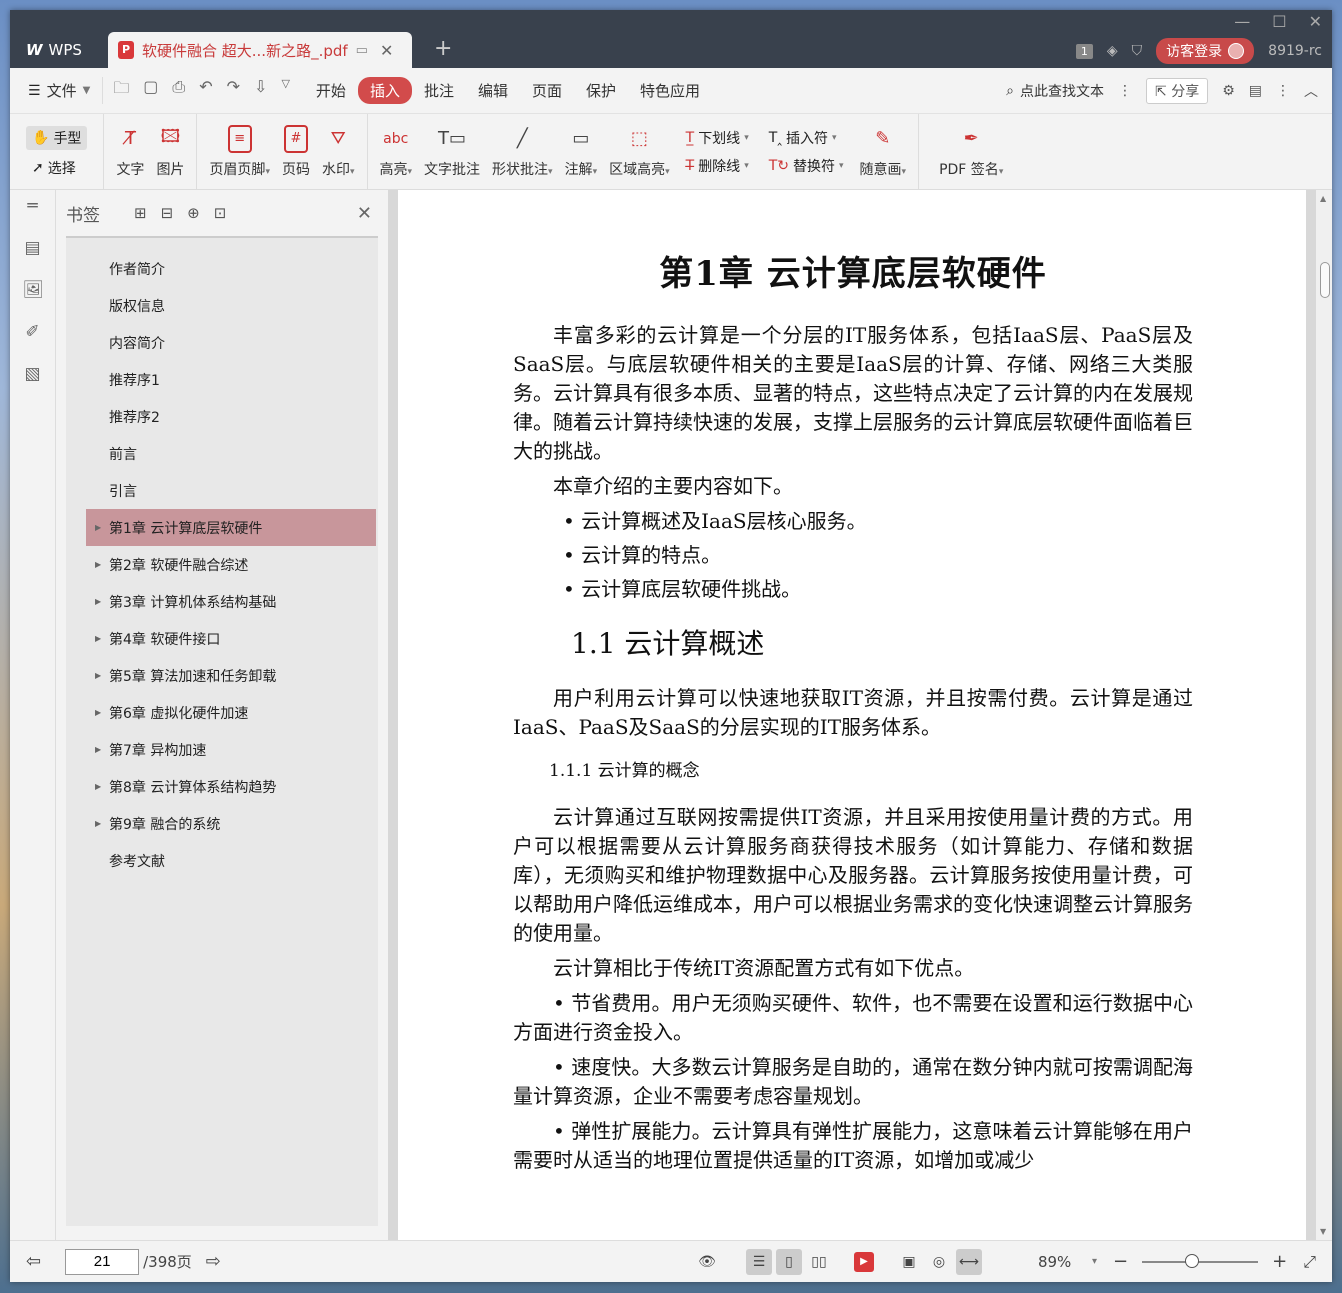 Image resolution: width=1342 pixels, height=1293 pixels. I want to click on insert-image-button: 🖾 图片, so click(170, 152).